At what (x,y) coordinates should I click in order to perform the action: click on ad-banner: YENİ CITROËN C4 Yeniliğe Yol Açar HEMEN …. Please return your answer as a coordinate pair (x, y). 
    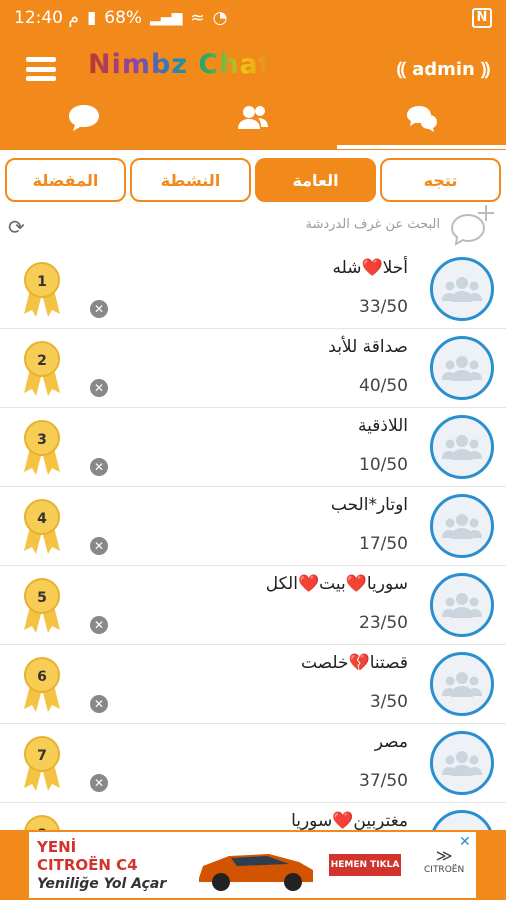
    Looking at the image, I should click on (253, 865).